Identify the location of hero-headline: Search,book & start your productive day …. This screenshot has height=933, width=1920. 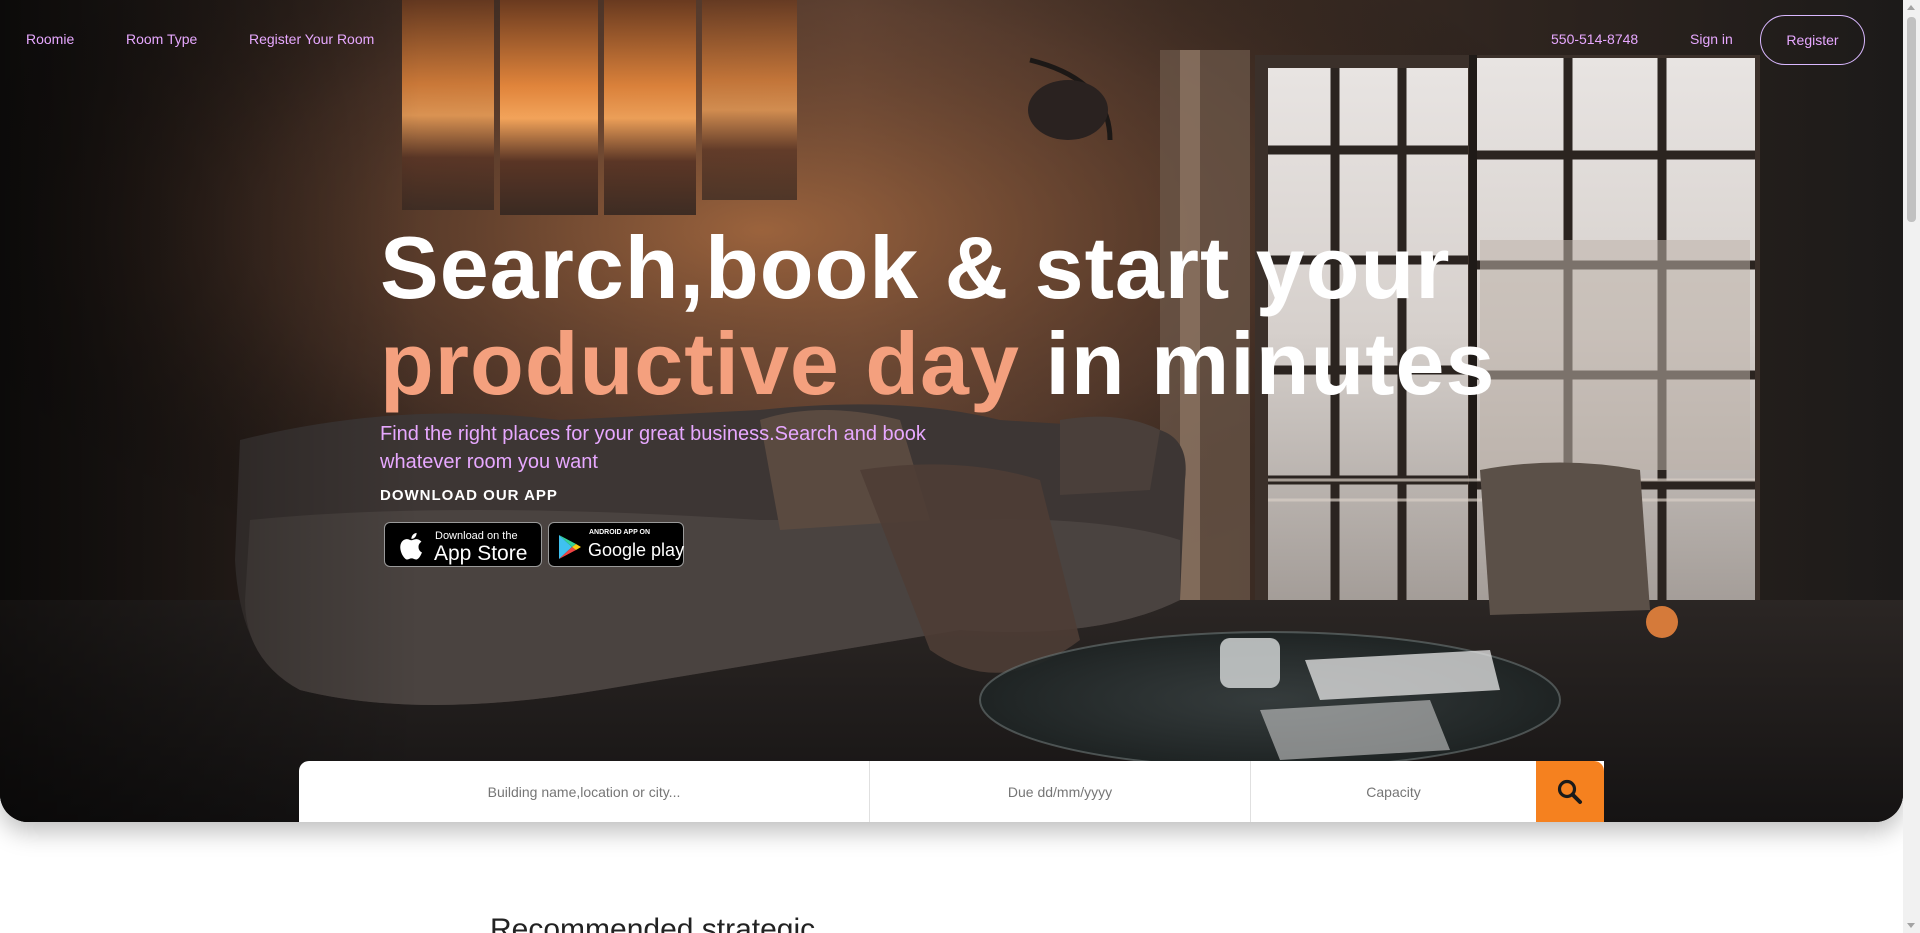
(937, 316).